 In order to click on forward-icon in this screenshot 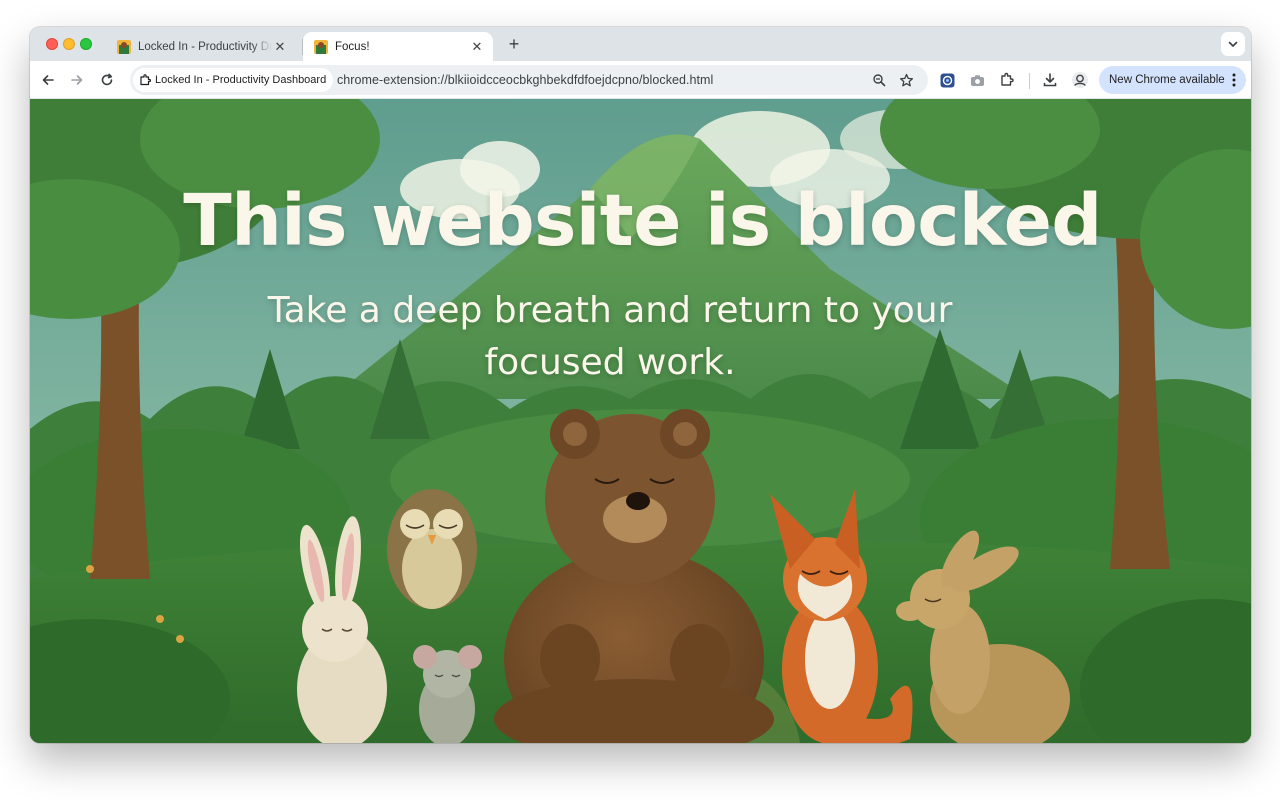, I will do `click(77, 80)`.